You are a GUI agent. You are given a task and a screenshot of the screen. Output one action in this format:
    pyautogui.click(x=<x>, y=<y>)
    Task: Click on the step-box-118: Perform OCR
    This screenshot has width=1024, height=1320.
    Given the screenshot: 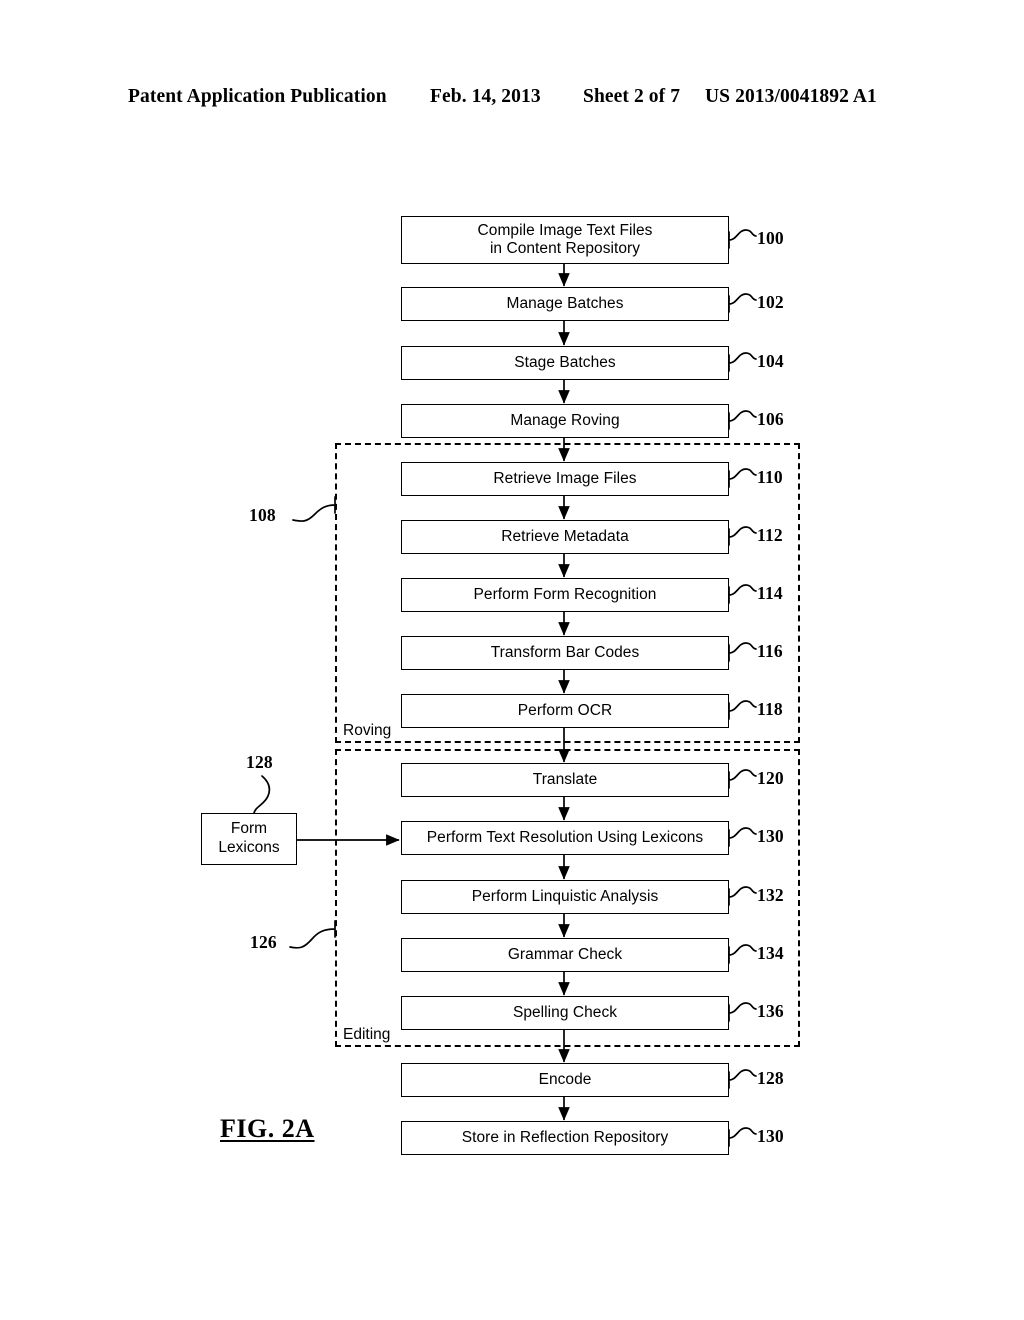 What is the action you would take?
    pyautogui.click(x=565, y=711)
    